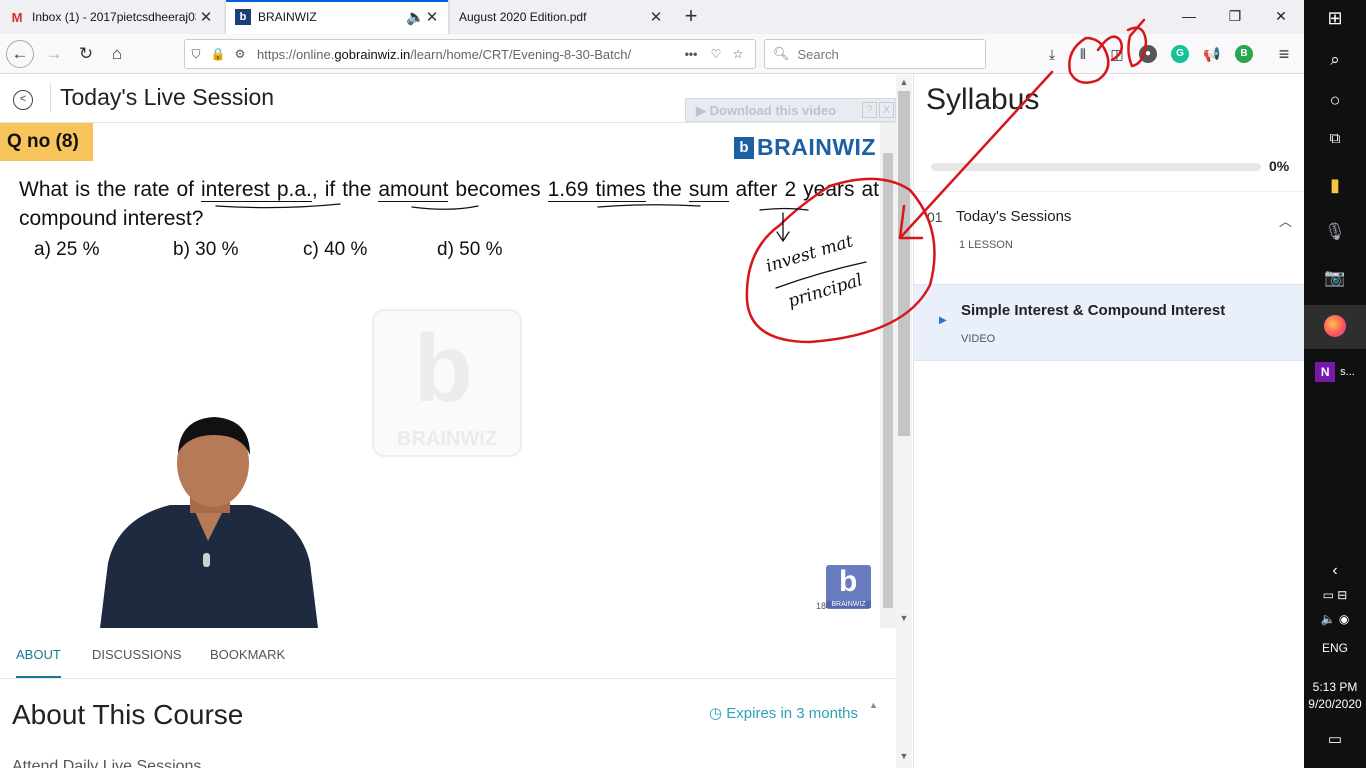 The width and height of the screenshot is (1366, 768). I want to click on tab-gmail: M Inbox (1) - 2017pietcsdheeraj03 ✕, so click(111, 17).